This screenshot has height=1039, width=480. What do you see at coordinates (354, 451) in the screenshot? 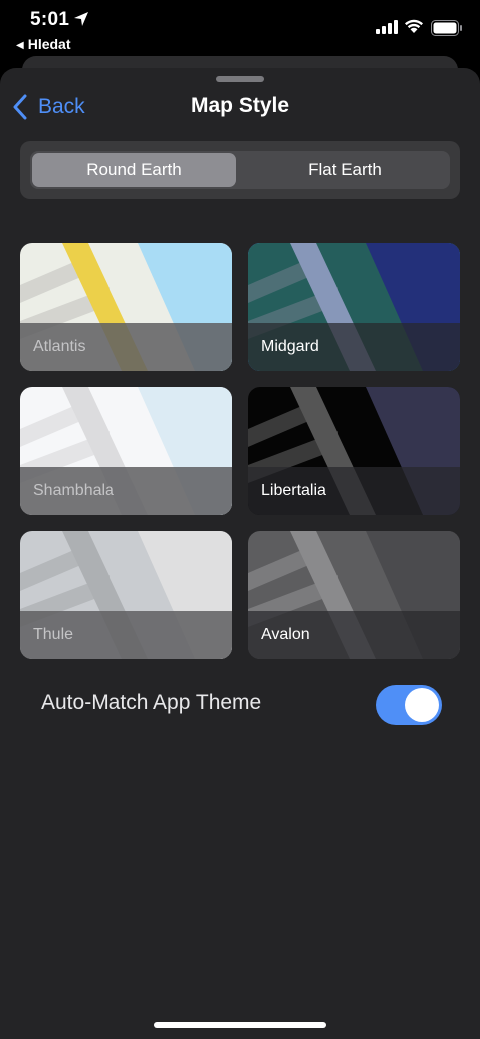
I see `map-style-libertalia: Libertalia` at bounding box center [354, 451].